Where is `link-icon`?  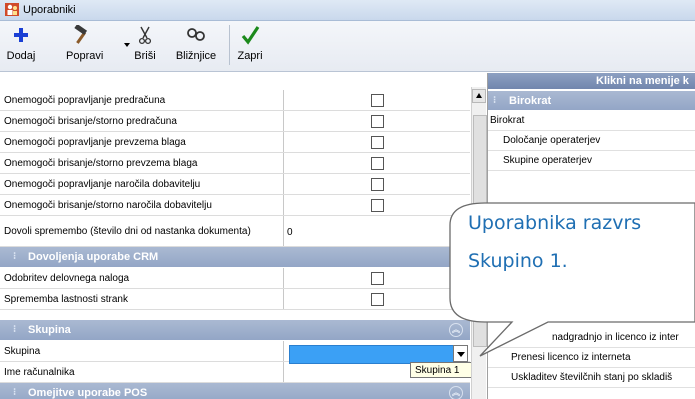 link-icon is located at coordinates (196, 34).